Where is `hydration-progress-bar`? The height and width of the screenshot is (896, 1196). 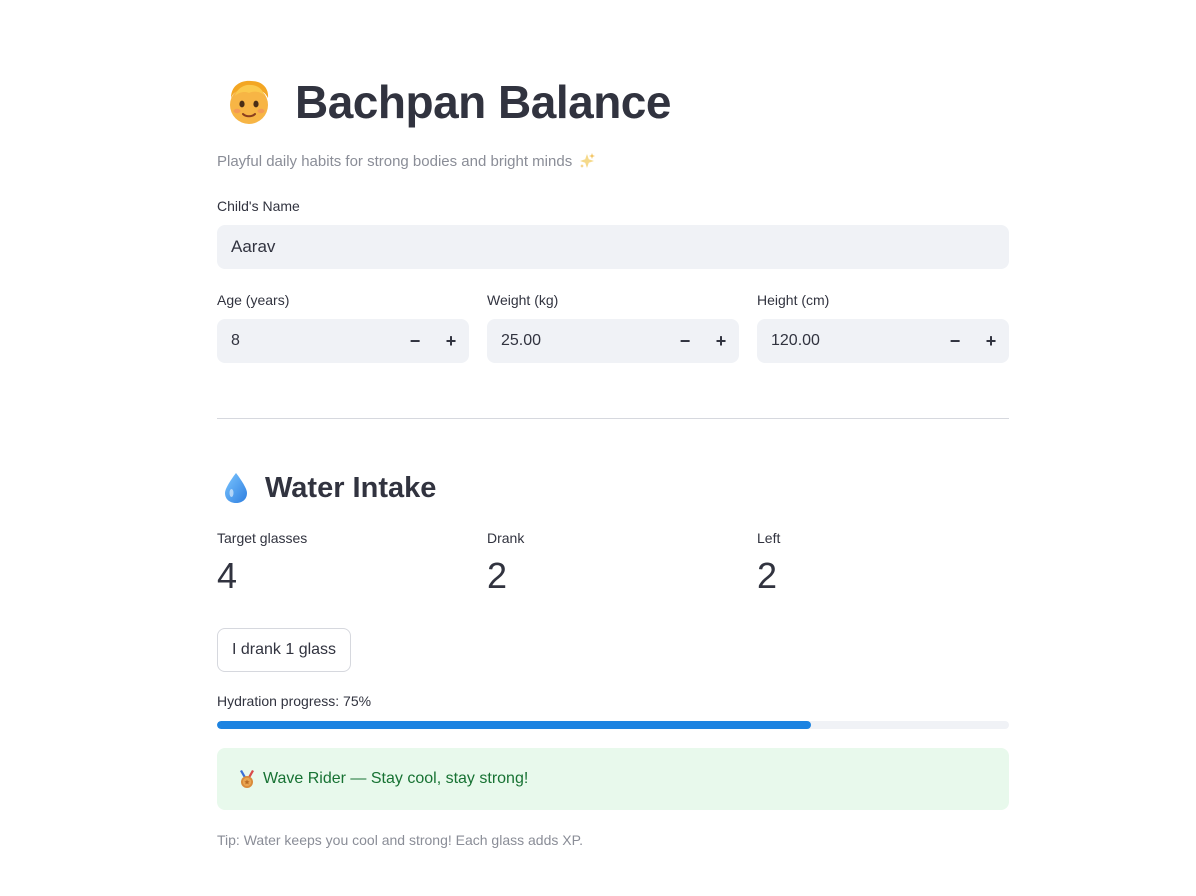
hydration-progress-bar is located at coordinates (613, 725).